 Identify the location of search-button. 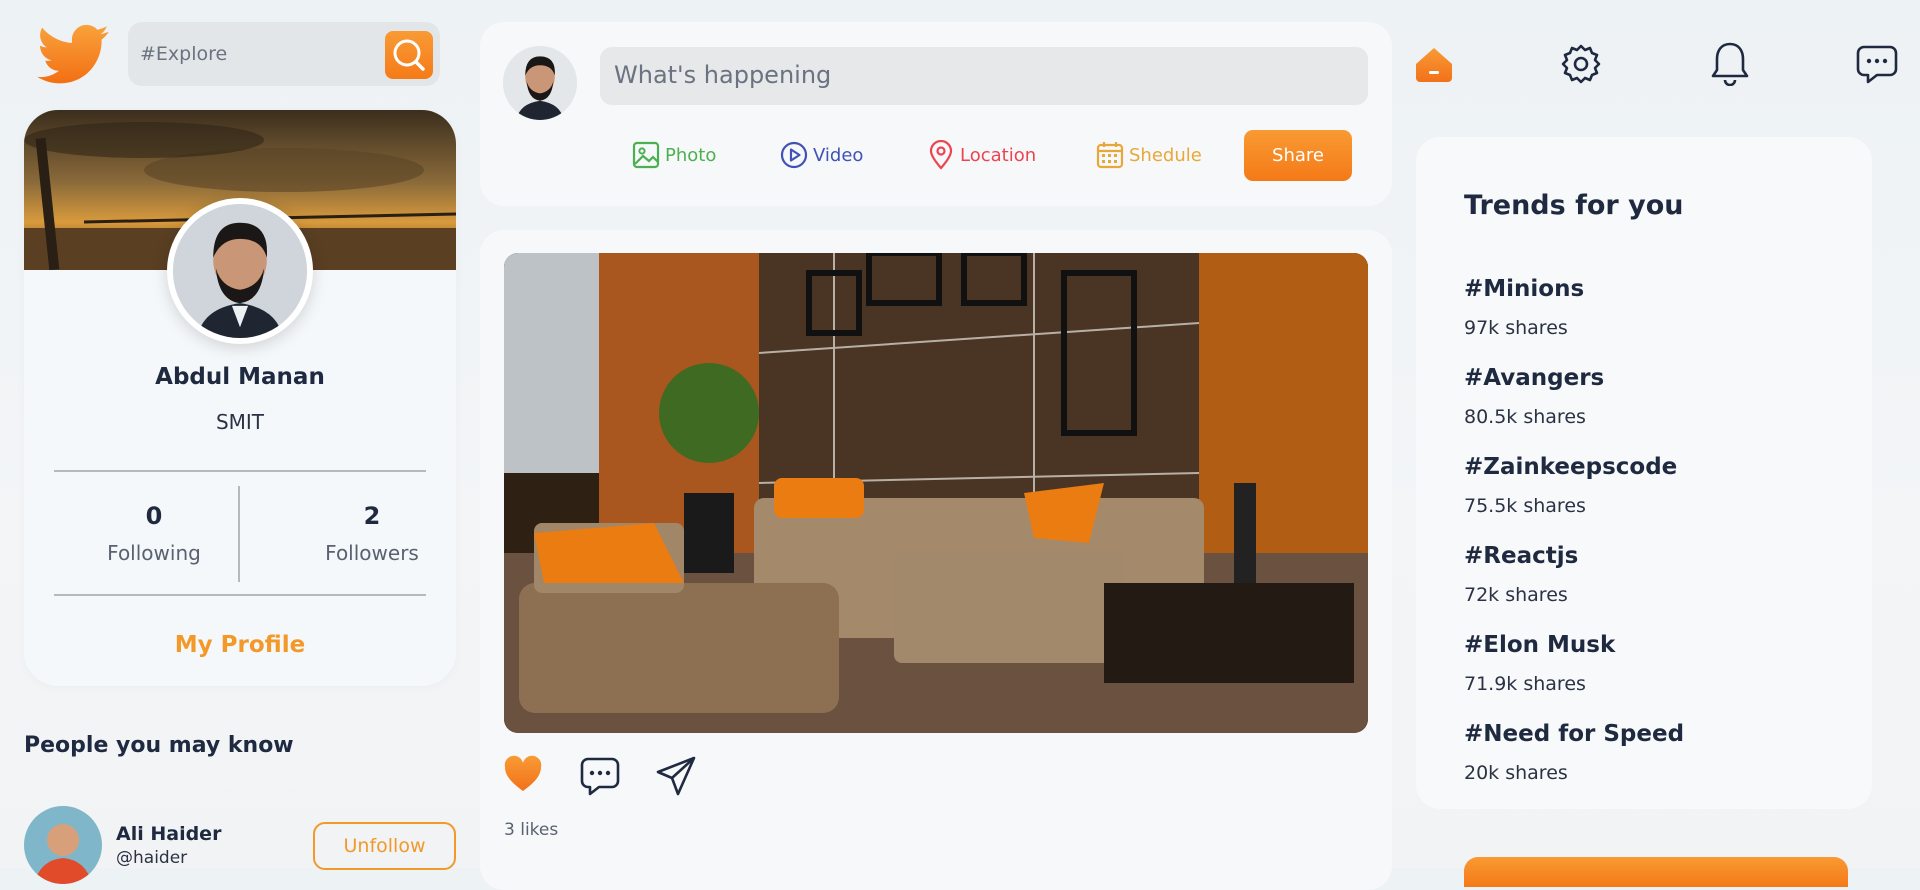
(409, 55).